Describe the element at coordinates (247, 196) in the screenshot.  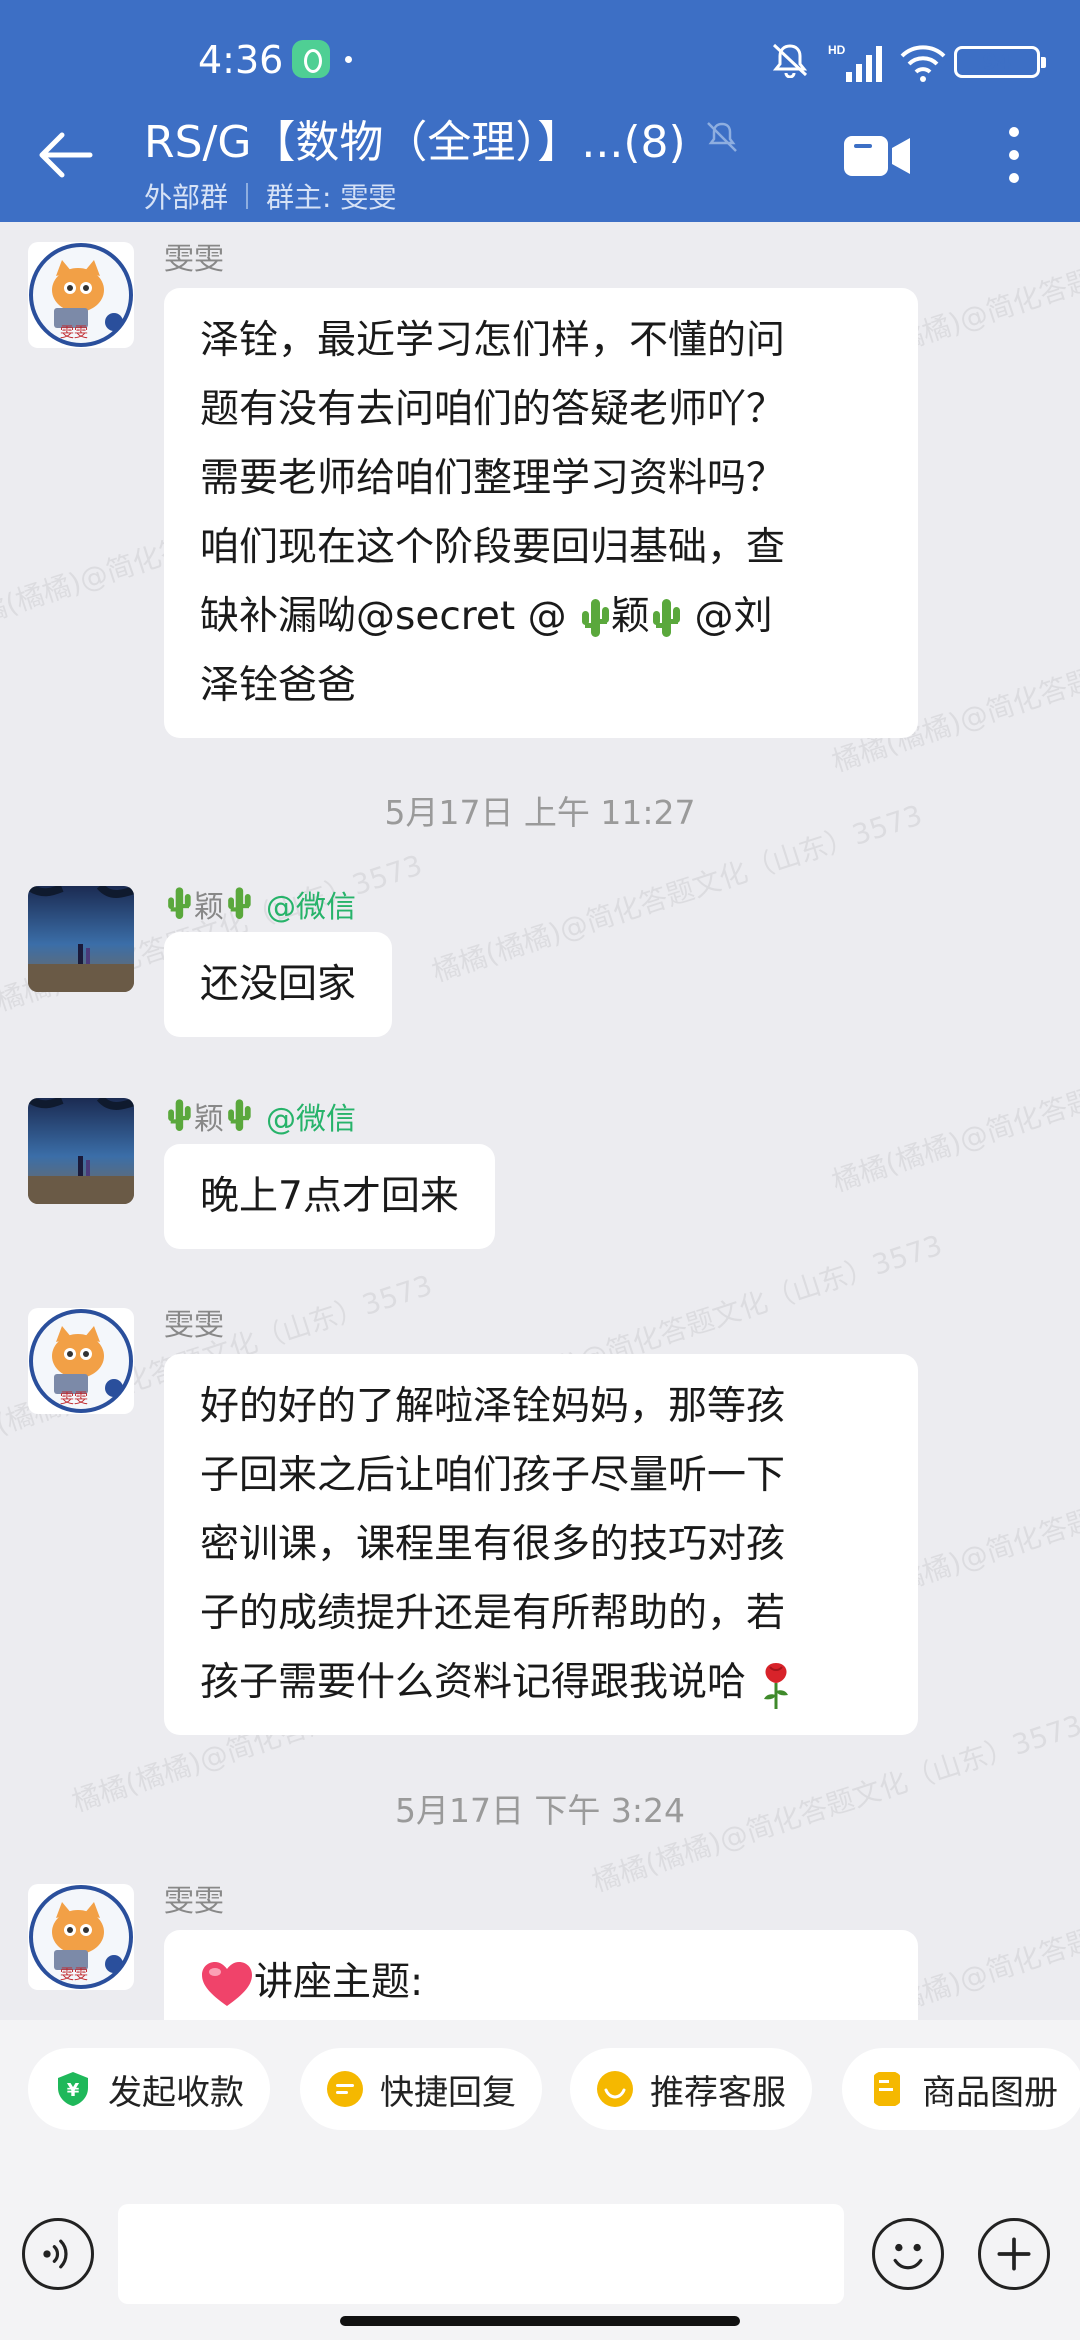
I see `divider` at that location.